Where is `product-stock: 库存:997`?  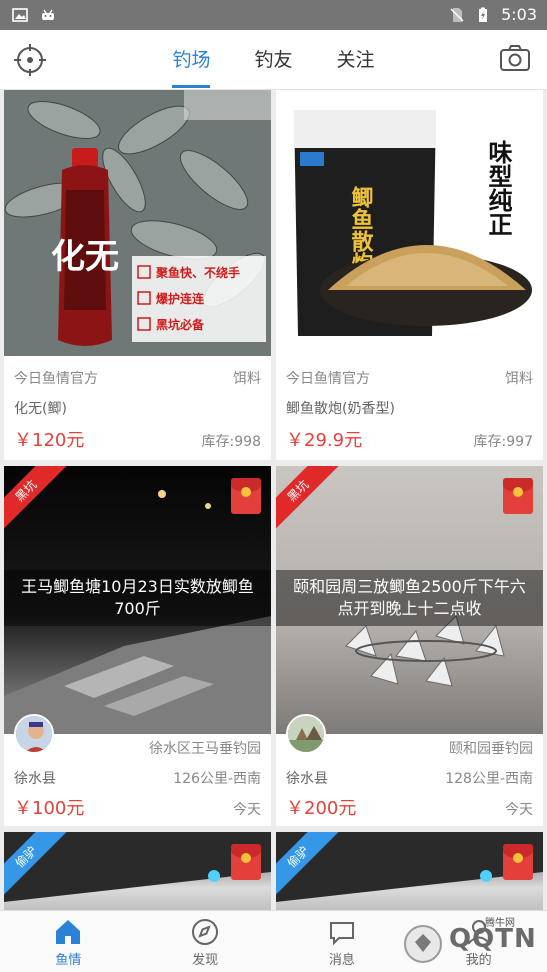
product-stock: 库存:997 is located at coordinates (503, 442).